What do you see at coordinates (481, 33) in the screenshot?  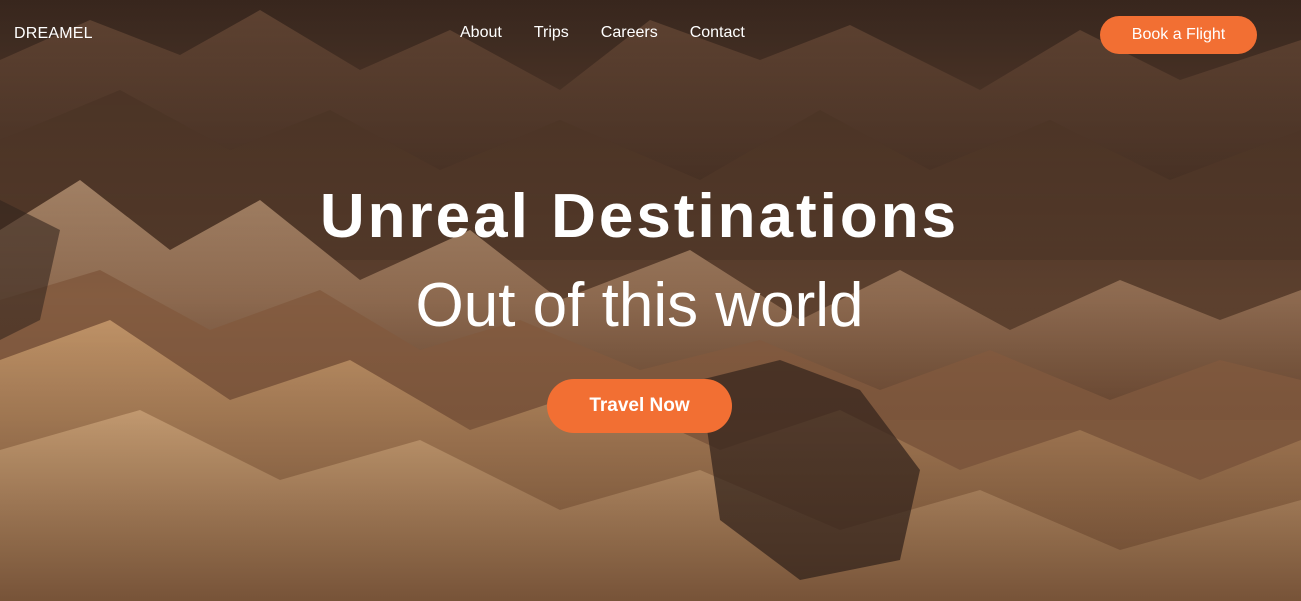 I see `nav-link-about: About` at bounding box center [481, 33].